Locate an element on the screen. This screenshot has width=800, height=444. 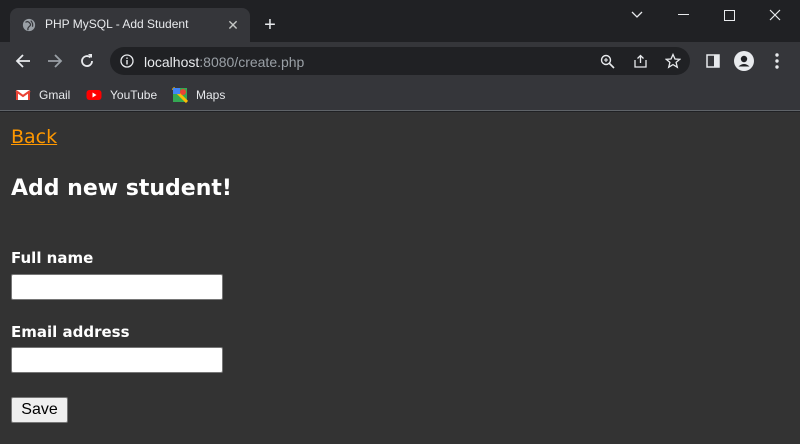
back-link: Back is located at coordinates (34, 137).